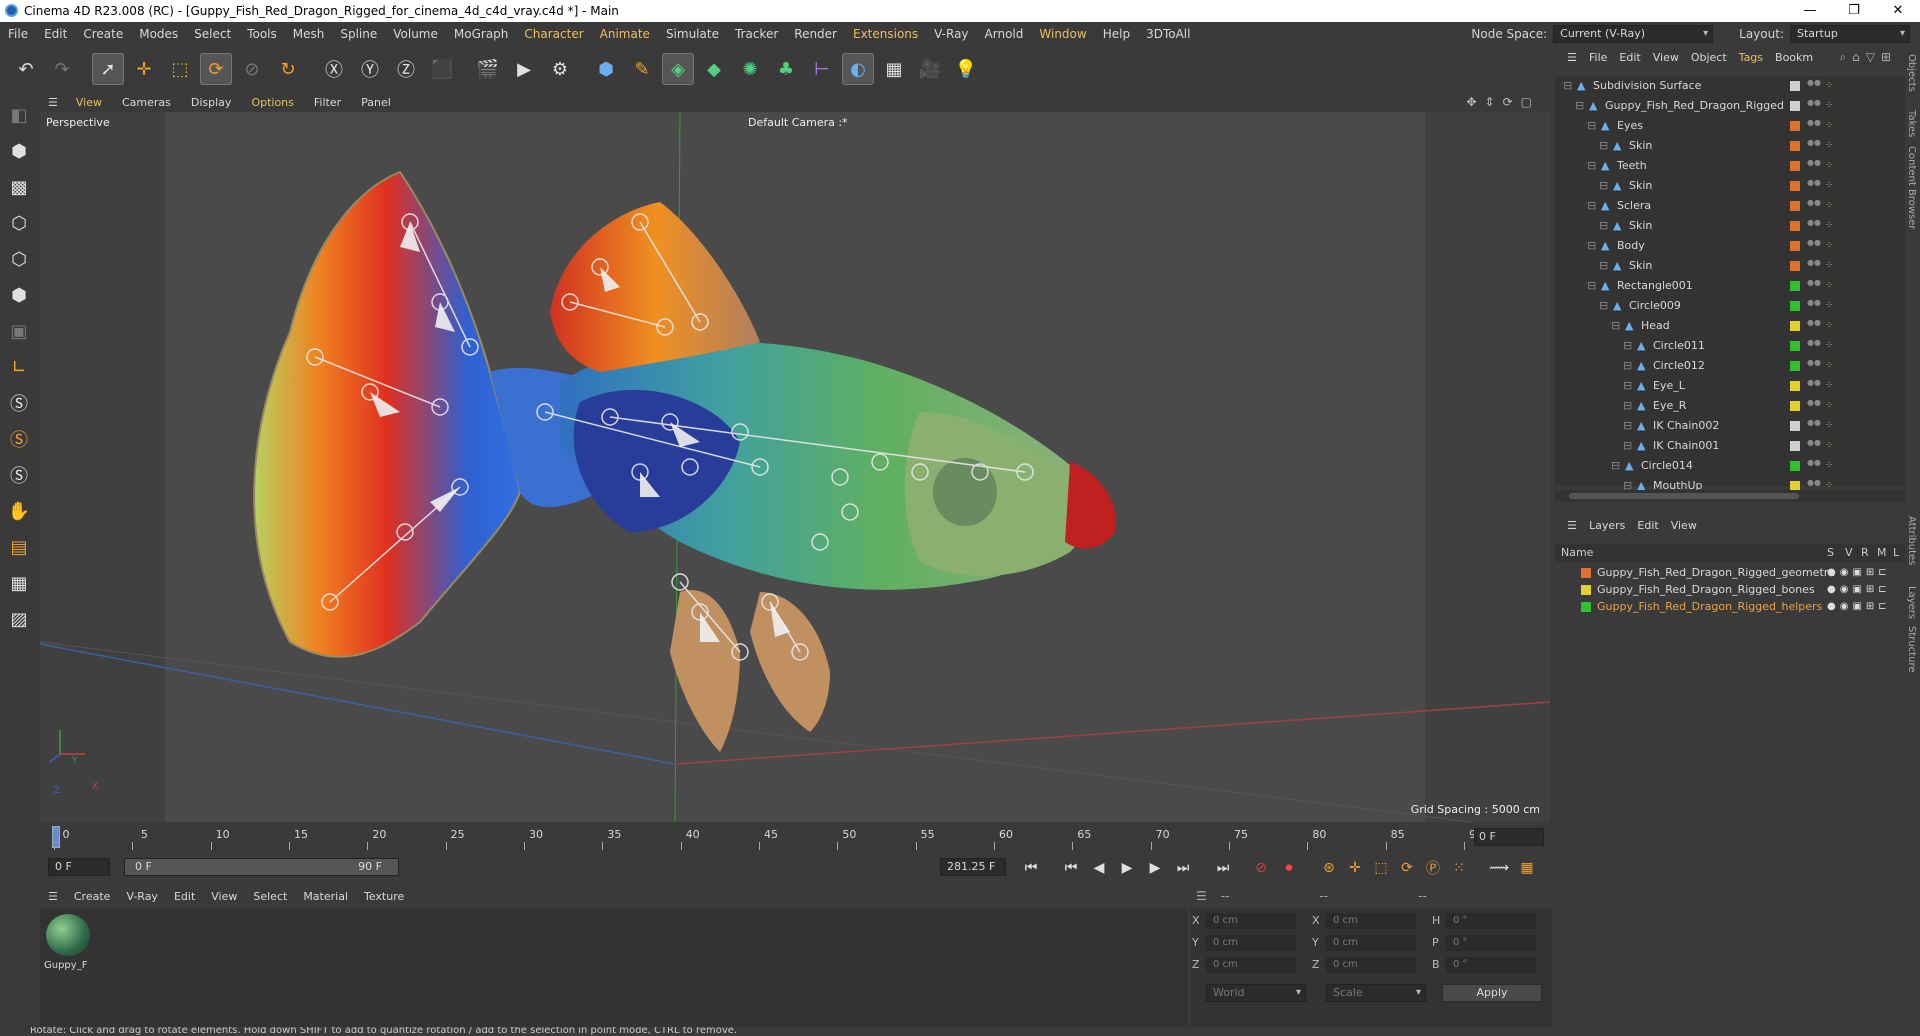 Image resolution: width=1920 pixels, height=1036 pixels. I want to click on object-row: ⊟ ▲ Subdivision Surface ●● ⁘, so click(1730, 86).